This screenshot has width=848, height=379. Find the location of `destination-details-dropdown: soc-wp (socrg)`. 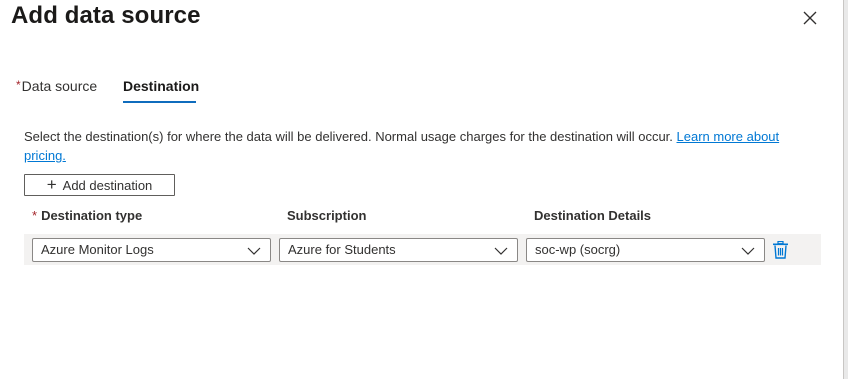

destination-details-dropdown: soc-wp (socrg) is located at coordinates (645, 250).